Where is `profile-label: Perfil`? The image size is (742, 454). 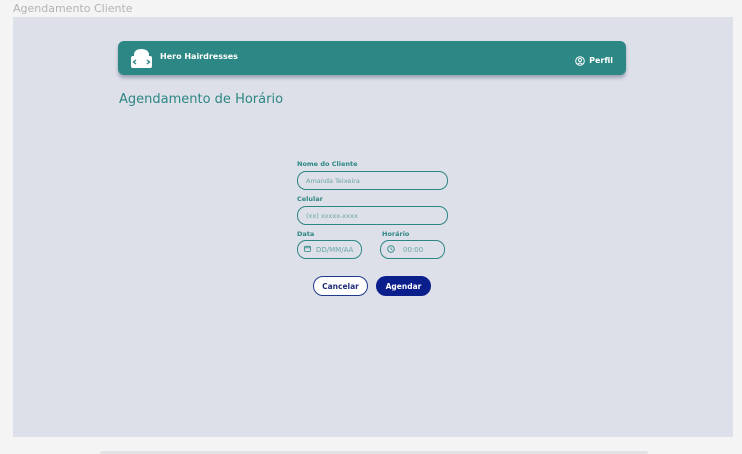 profile-label: Perfil is located at coordinates (601, 60).